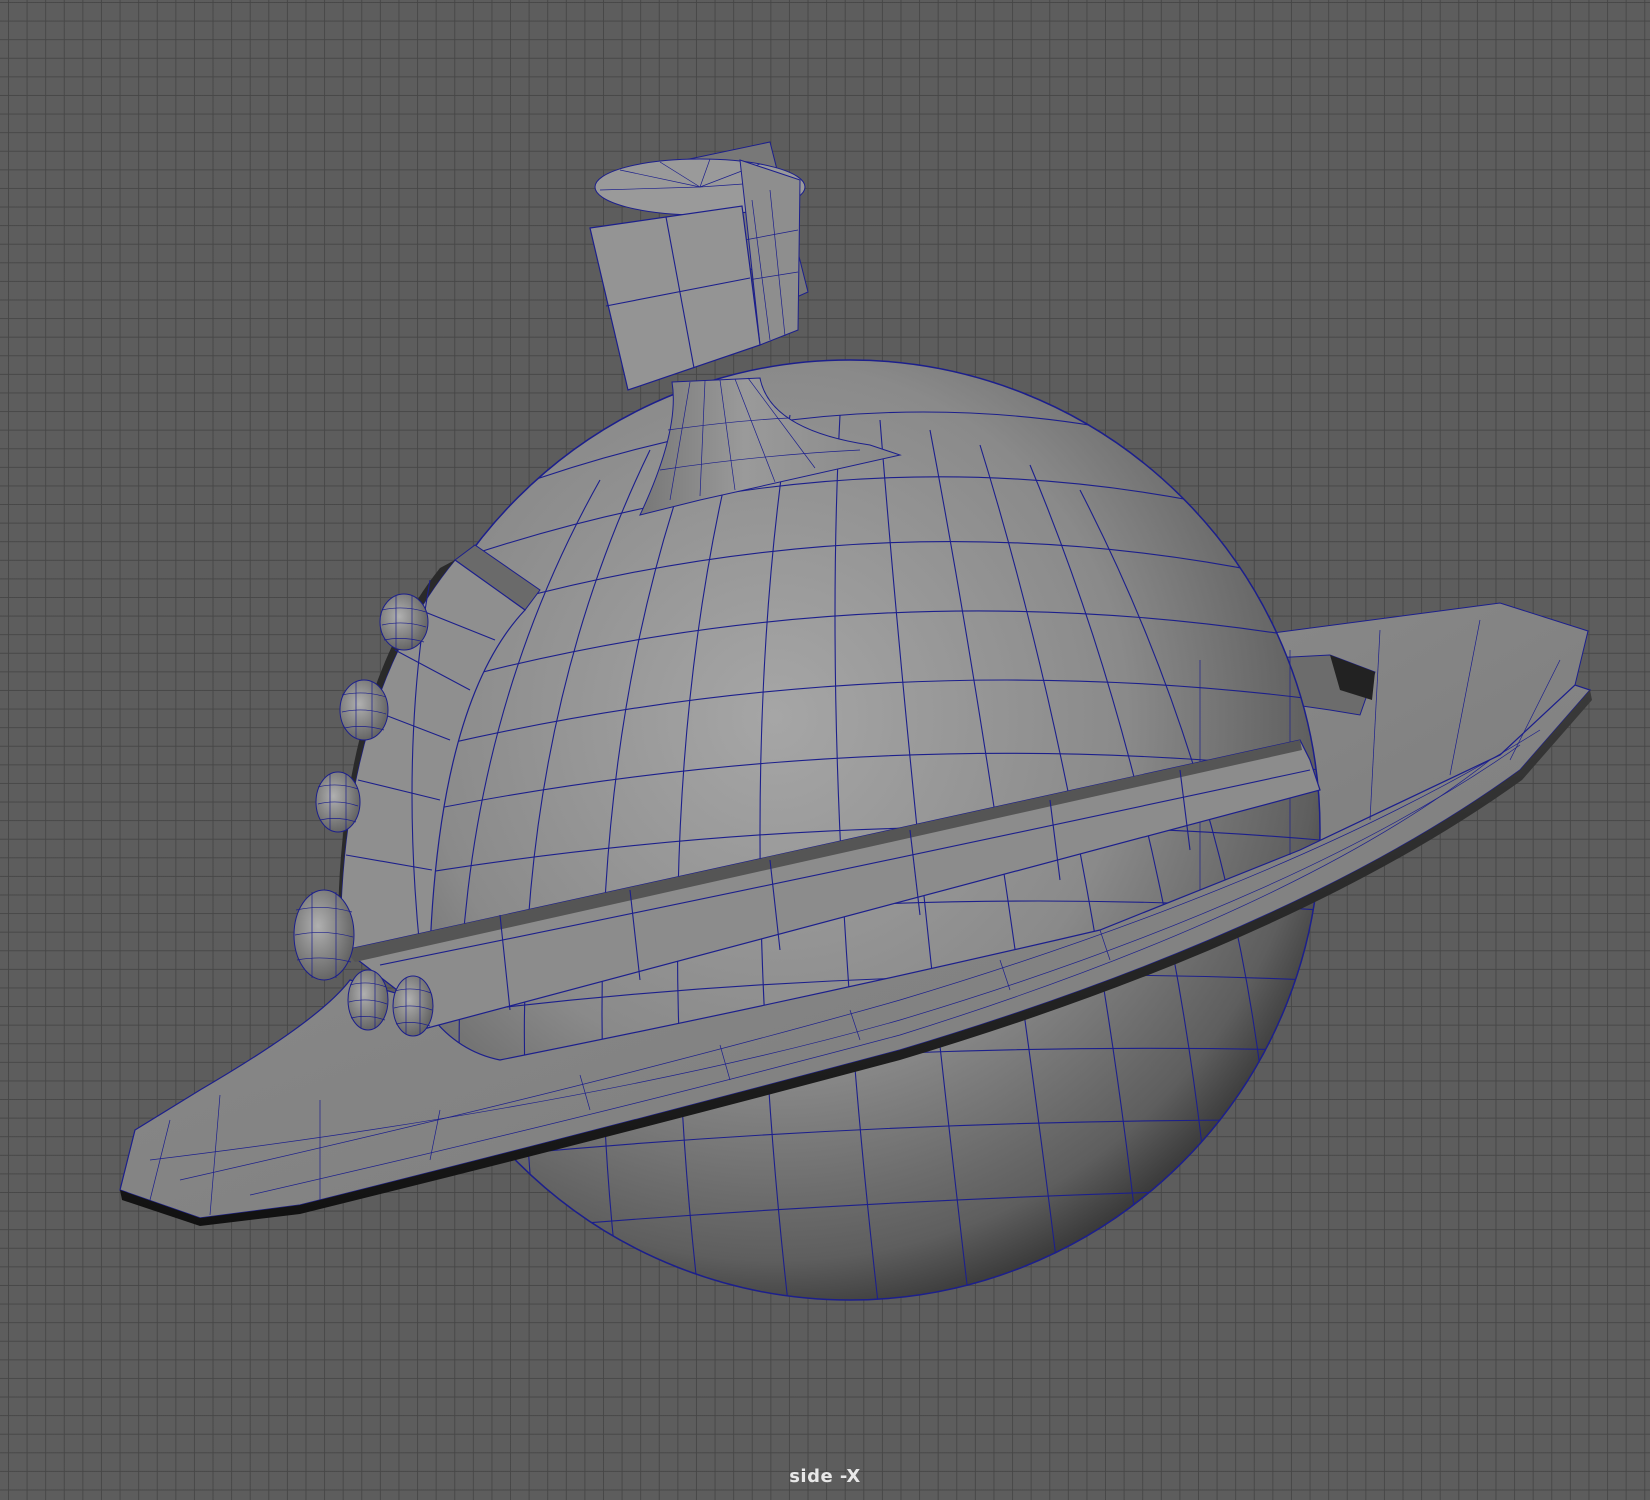  Describe the element at coordinates (825, 1476) in the screenshot. I see `camera-view-label: side -X` at that location.